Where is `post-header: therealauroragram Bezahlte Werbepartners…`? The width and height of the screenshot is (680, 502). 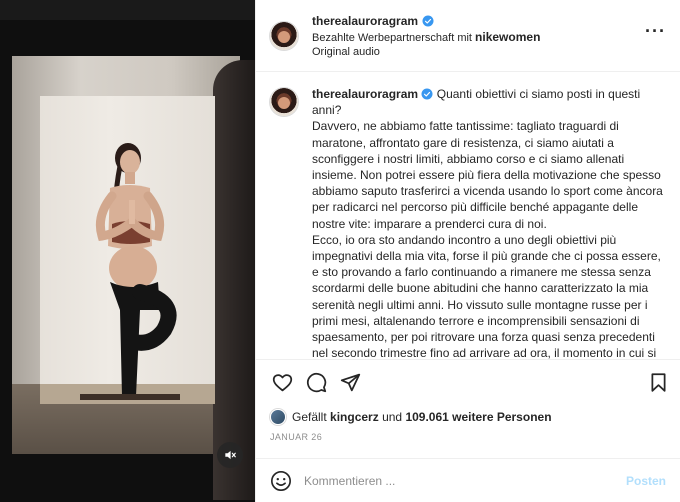
post-header: therealauroragram Bezahlte Werbepartners… is located at coordinates (468, 36).